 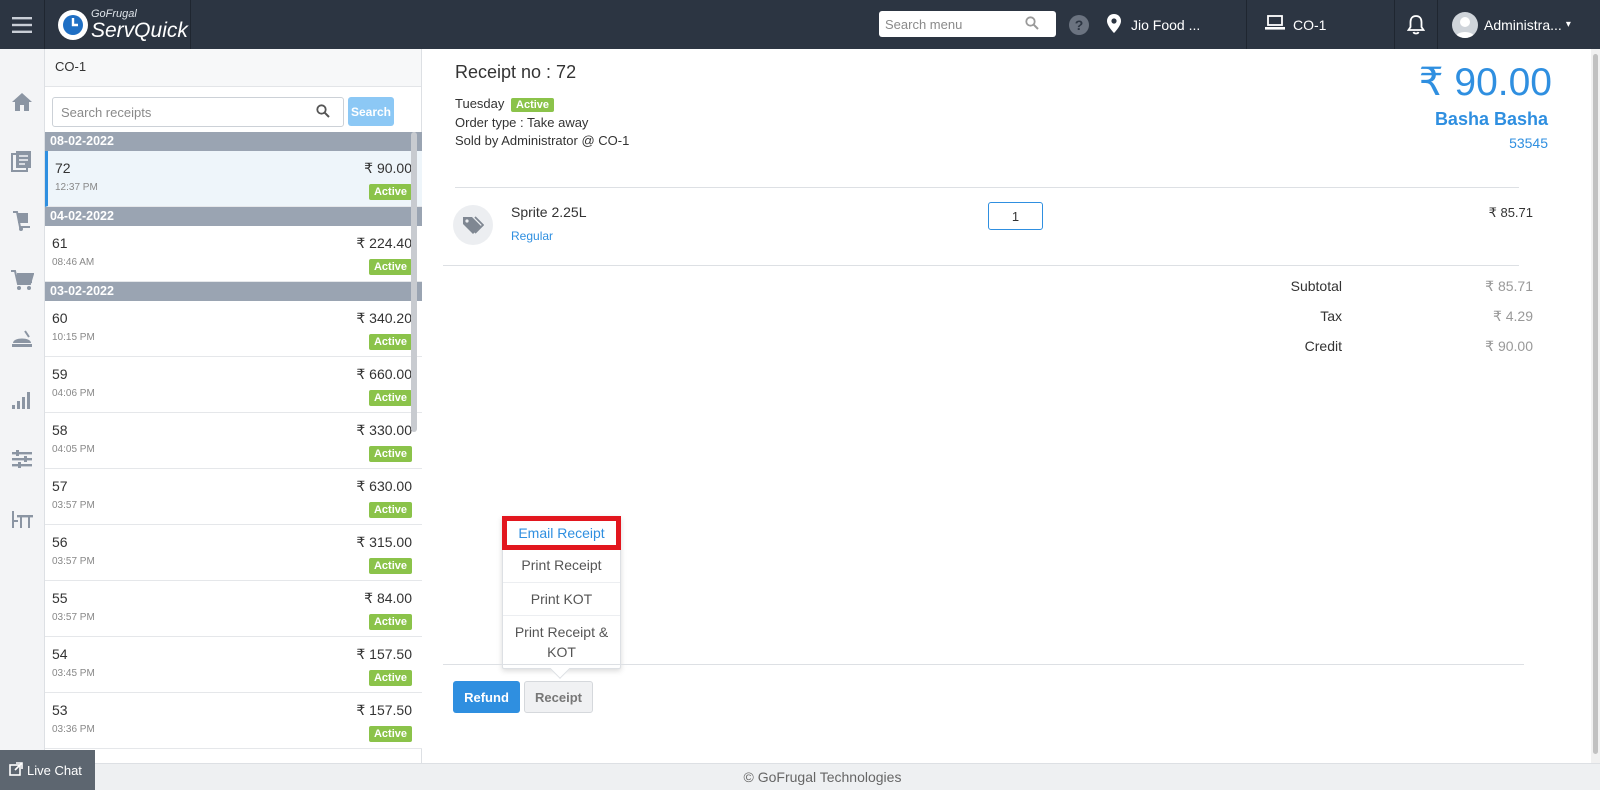 I want to click on item-variant: Regular, so click(x=532, y=236).